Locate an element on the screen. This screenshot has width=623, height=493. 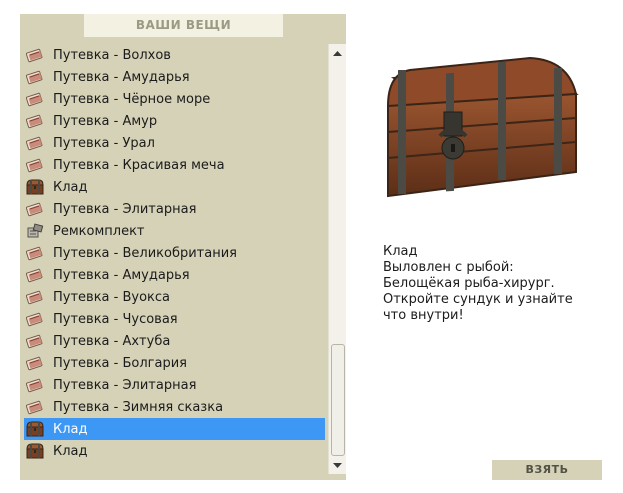
scroll-up-arrow-icon is located at coordinates (337, 53).